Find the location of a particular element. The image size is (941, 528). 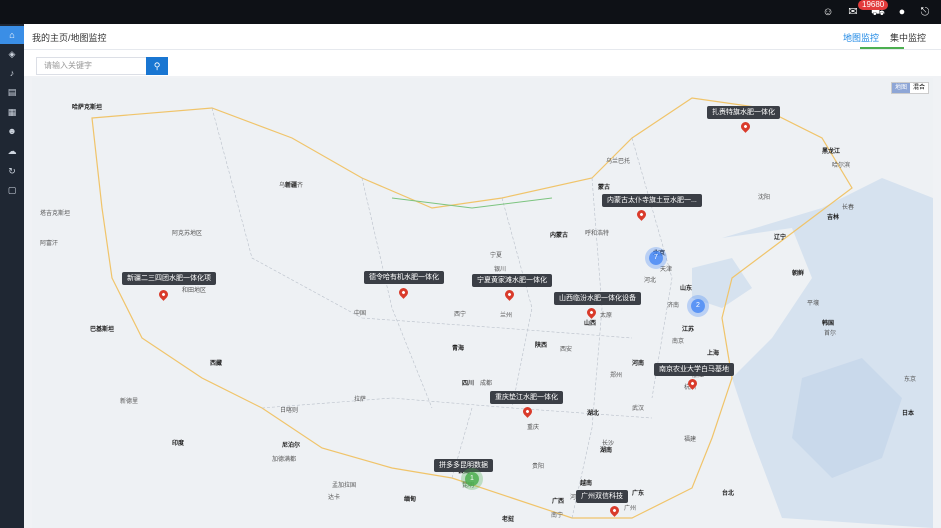

place-label: 达卡 is located at coordinates (334, 498).